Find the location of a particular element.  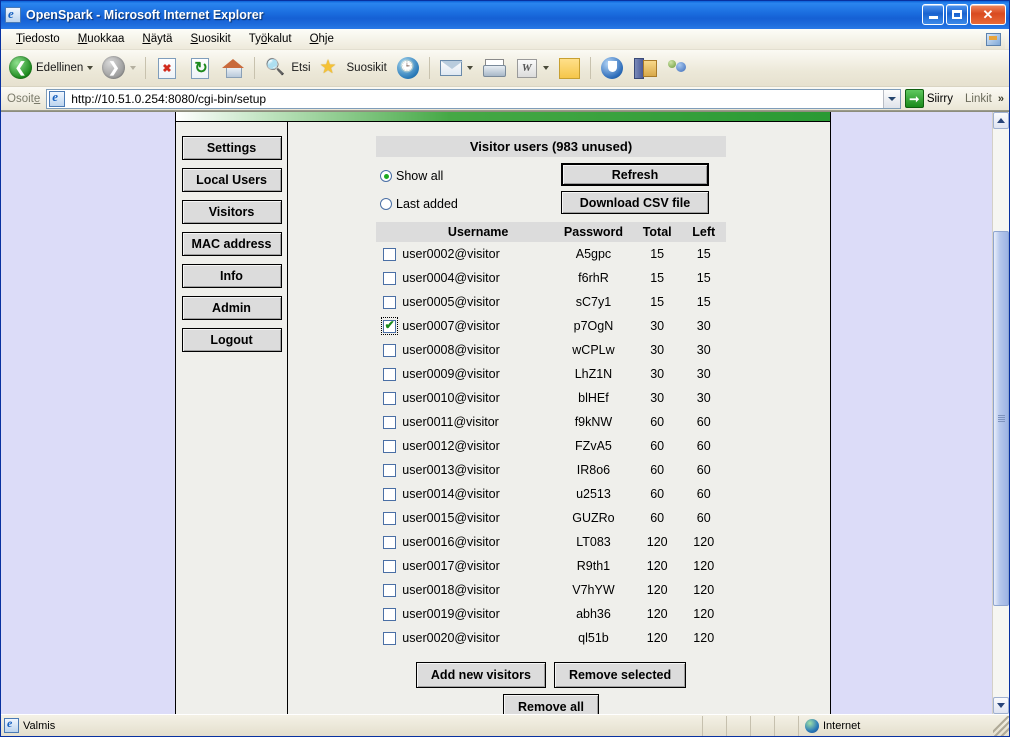

row-password: f9kNW is located at coordinates (593, 422).